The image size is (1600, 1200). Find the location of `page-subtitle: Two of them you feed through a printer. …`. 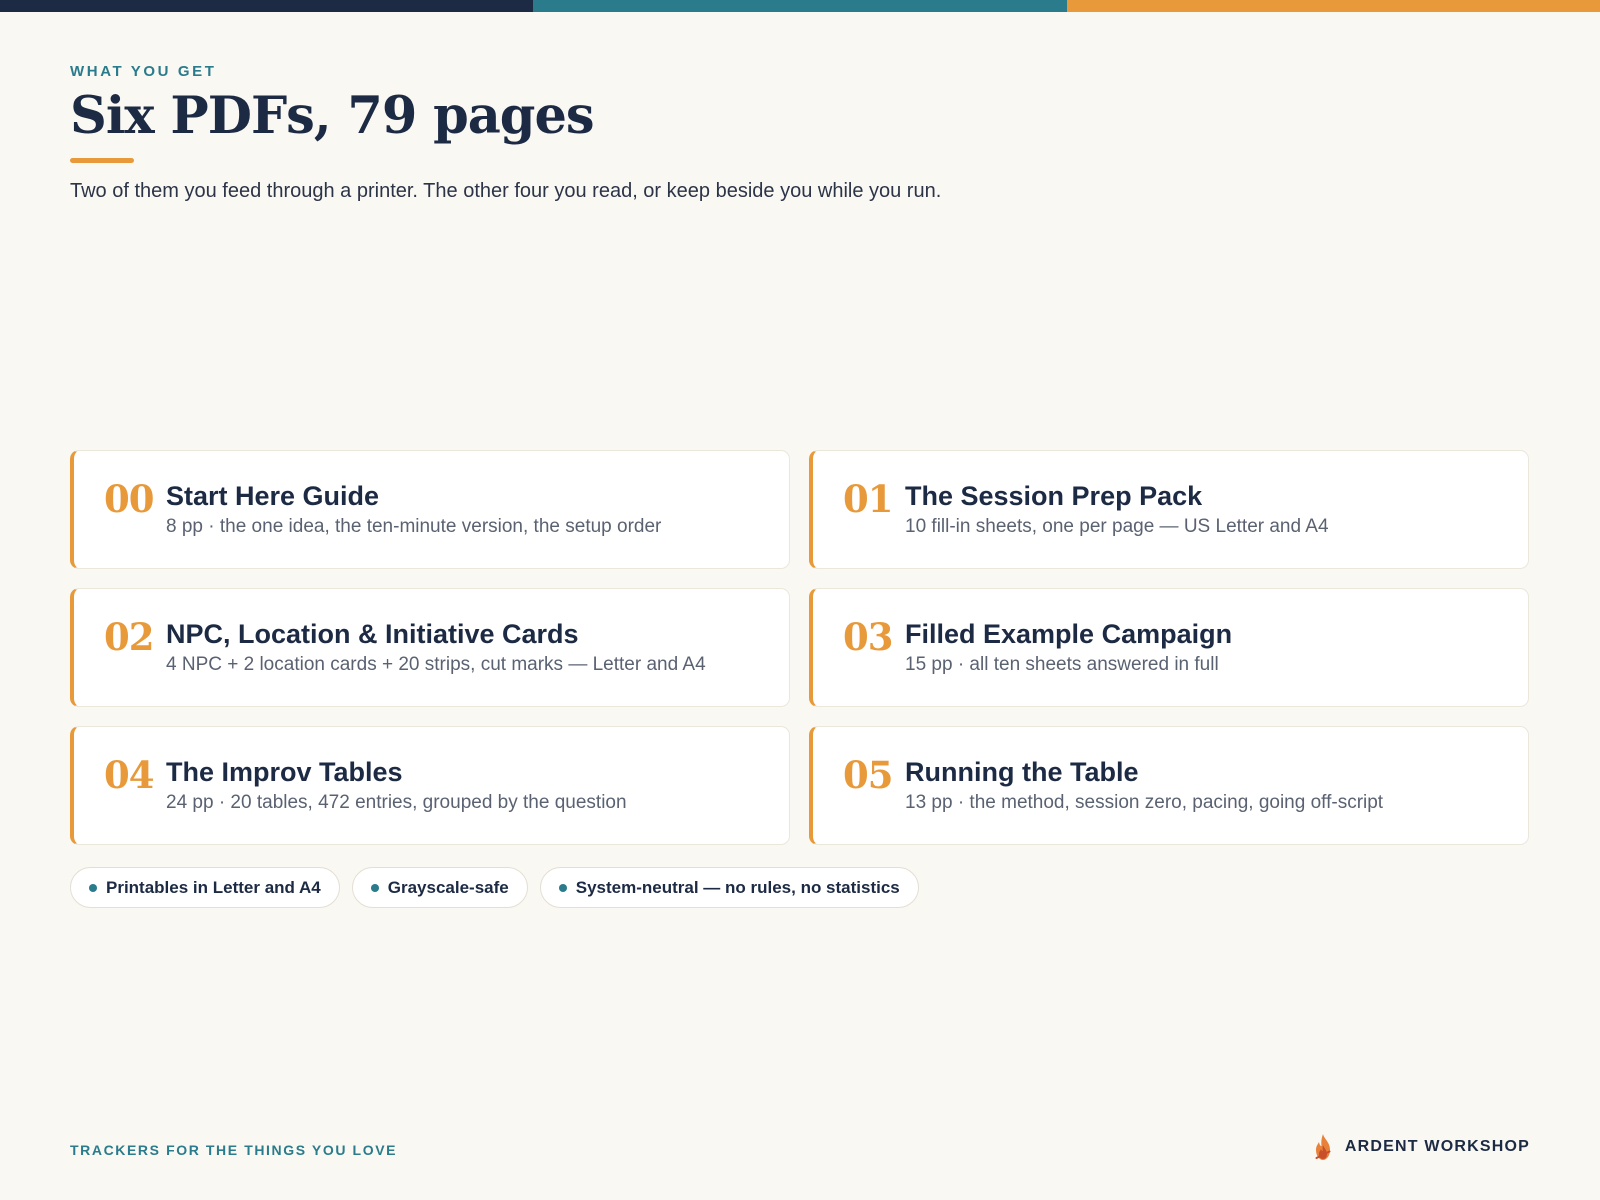

page-subtitle: Two of them you feed through a printer. … is located at coordinates (506, 191).